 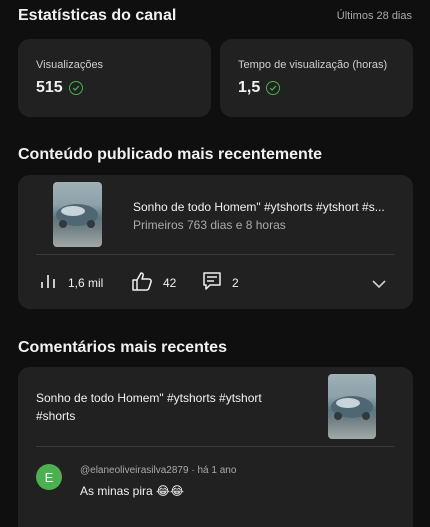 I want to click on comment-text: As minas pira 😂😂, so click(x=132, y=491).